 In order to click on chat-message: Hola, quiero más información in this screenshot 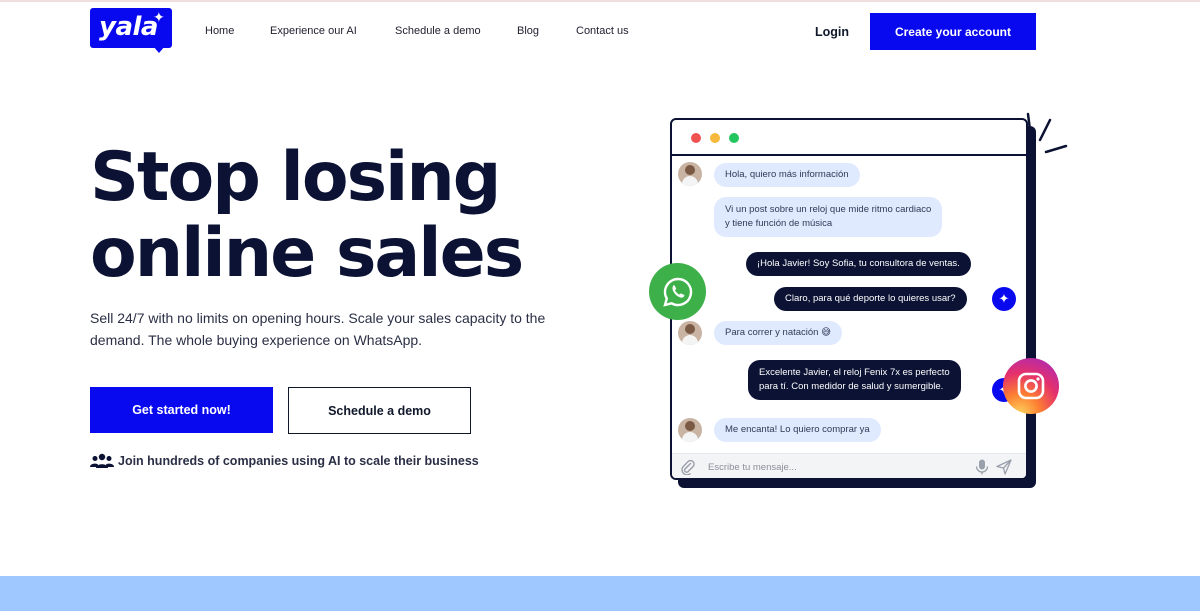, I will do `click(787, 175)`.